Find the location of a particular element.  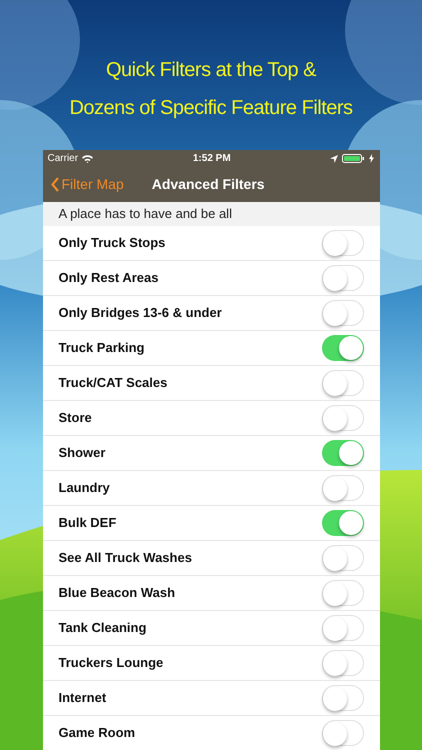

filter-label: Laundry is located at coordinates (84, 488).